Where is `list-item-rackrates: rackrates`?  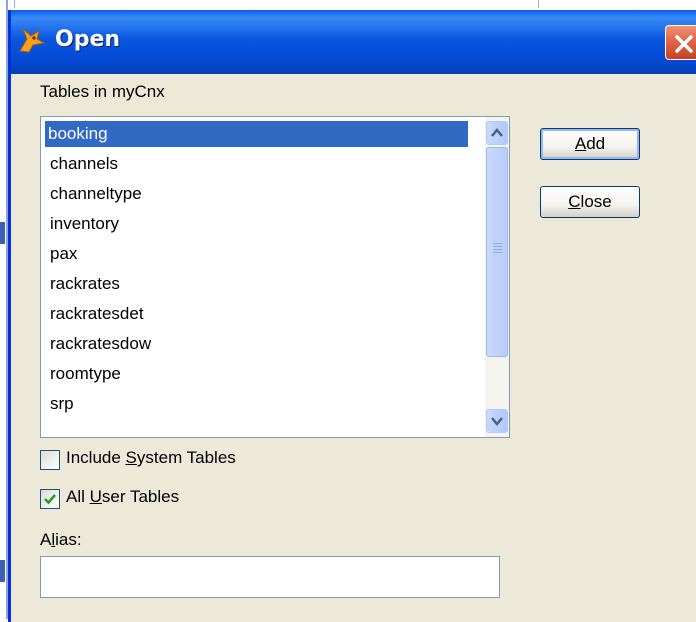 list-item-rackrates: rackrates is located at coordinates (83, 284).